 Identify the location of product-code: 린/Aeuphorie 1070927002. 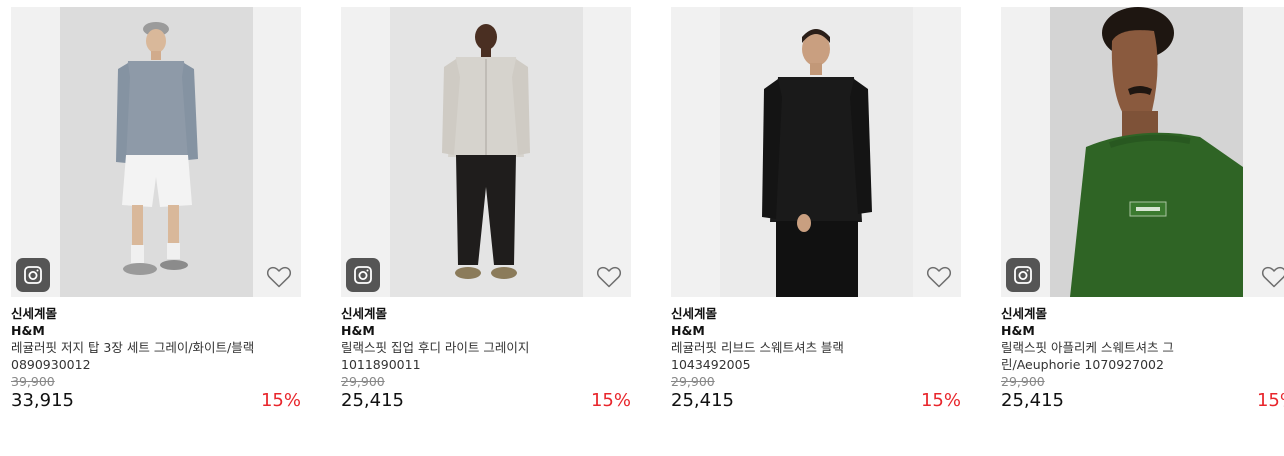
(1082, 364).